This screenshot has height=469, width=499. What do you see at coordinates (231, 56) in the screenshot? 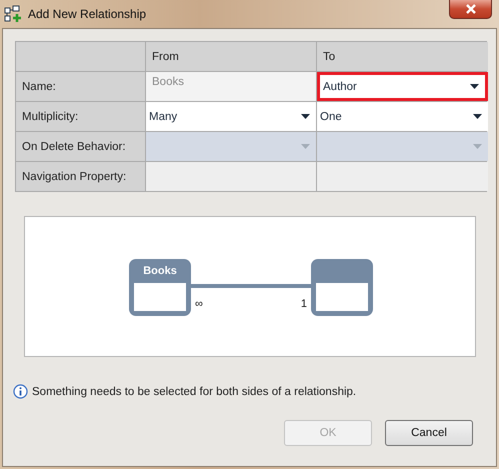
I see `column-header: From` at bounding box center [231, 56].